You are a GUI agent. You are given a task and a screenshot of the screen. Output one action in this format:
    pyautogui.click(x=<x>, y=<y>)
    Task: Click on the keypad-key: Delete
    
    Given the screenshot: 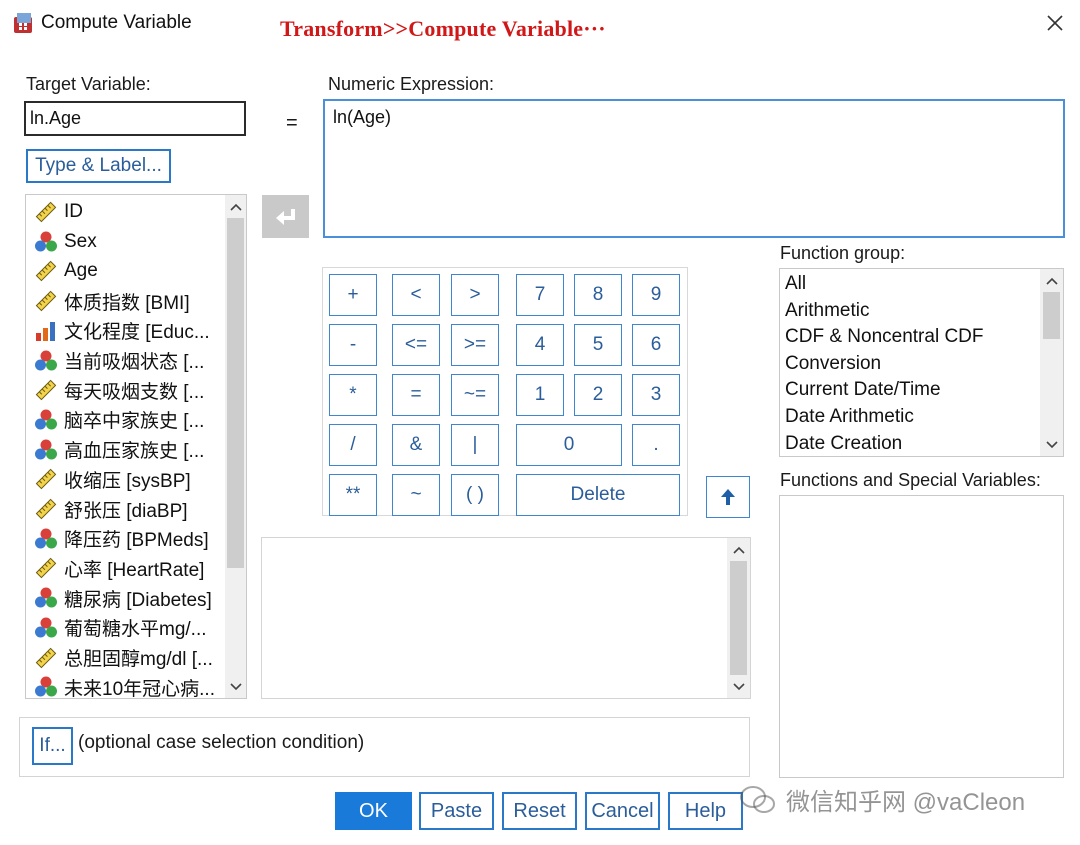 What is the action you would take?
    pyautogui.click(x=598, y=495)
    